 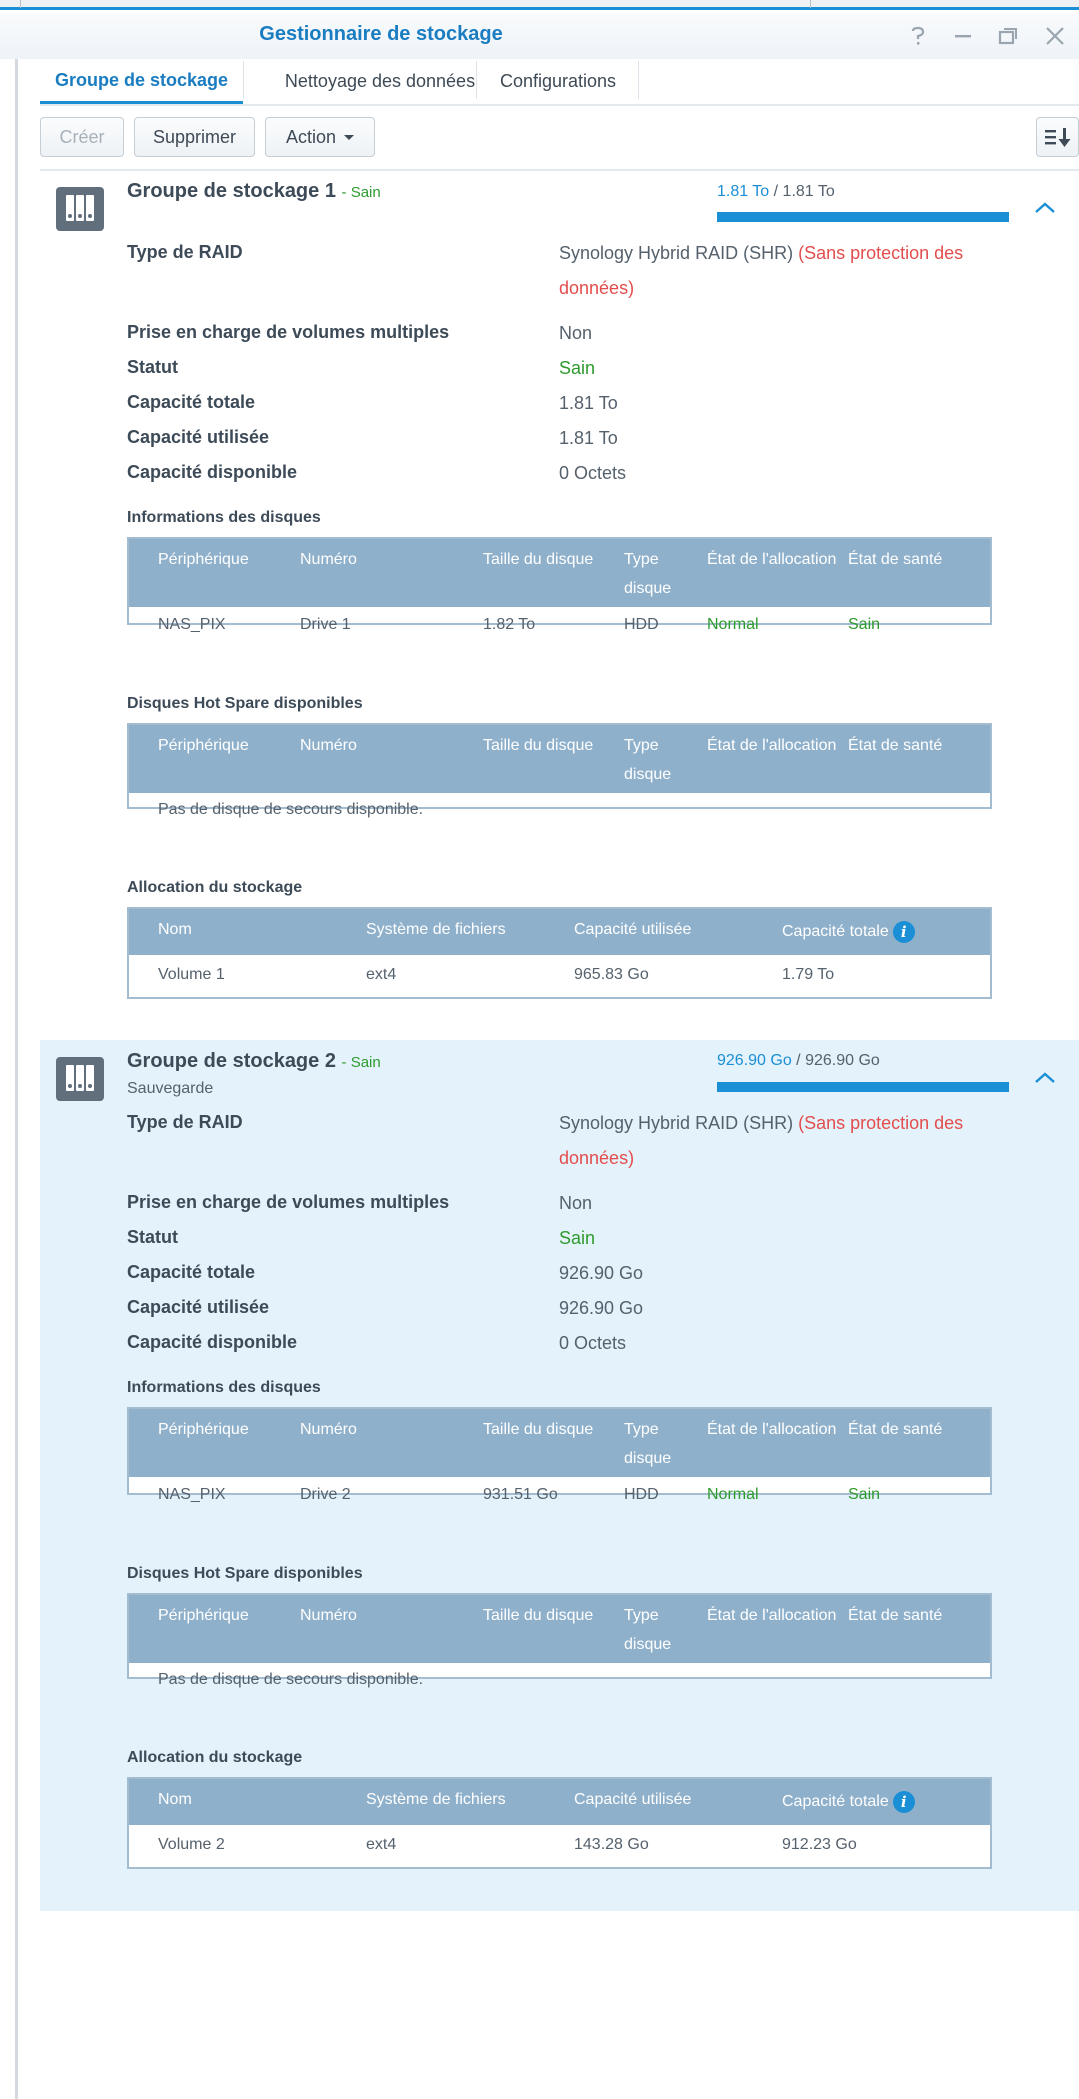 What do you see at coordinates (559, 170) in the screenshot?
I see `toolbar-divider` at bounding box center [559, 170].